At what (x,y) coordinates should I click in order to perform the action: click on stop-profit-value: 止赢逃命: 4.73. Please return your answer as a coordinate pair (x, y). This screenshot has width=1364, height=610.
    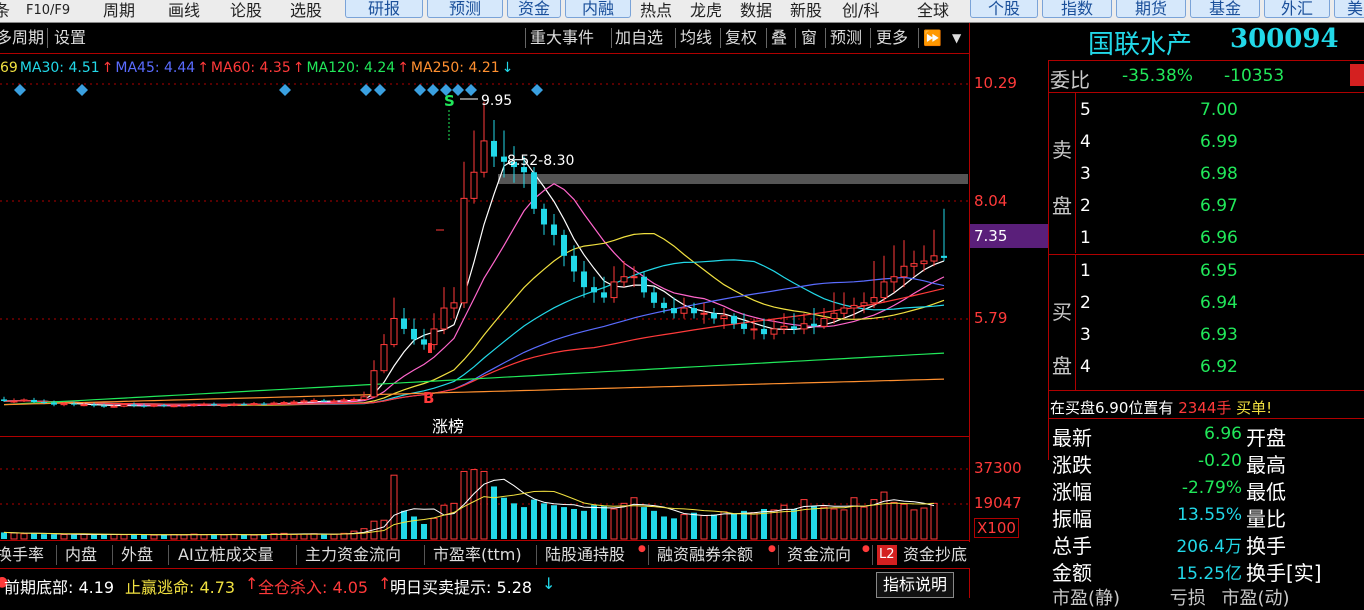
    Looking at the image, I should click on (180, 587).